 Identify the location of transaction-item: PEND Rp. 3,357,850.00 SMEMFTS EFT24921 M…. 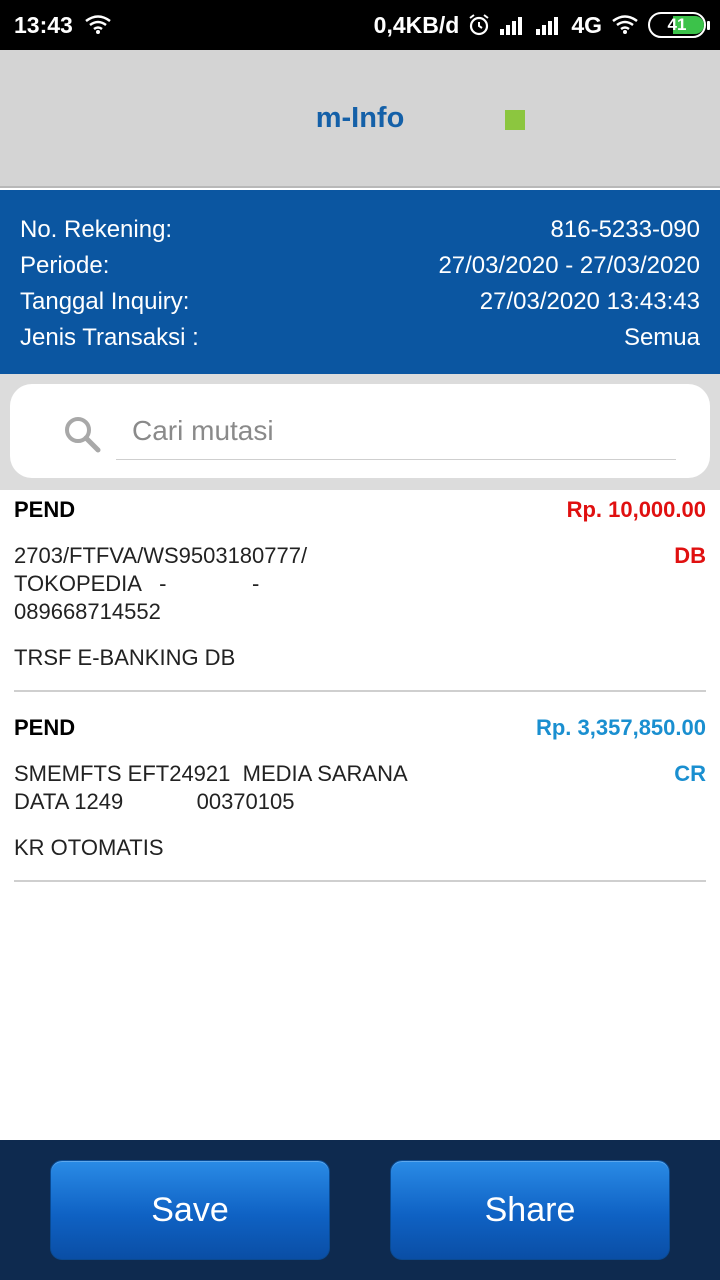
(360, 796).